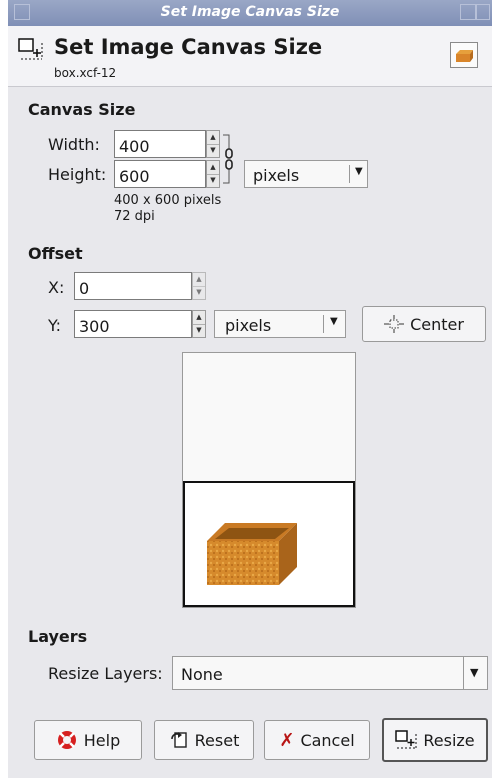  I want to click on title-bar: Set Image Canvas Size, so click(250, 13).